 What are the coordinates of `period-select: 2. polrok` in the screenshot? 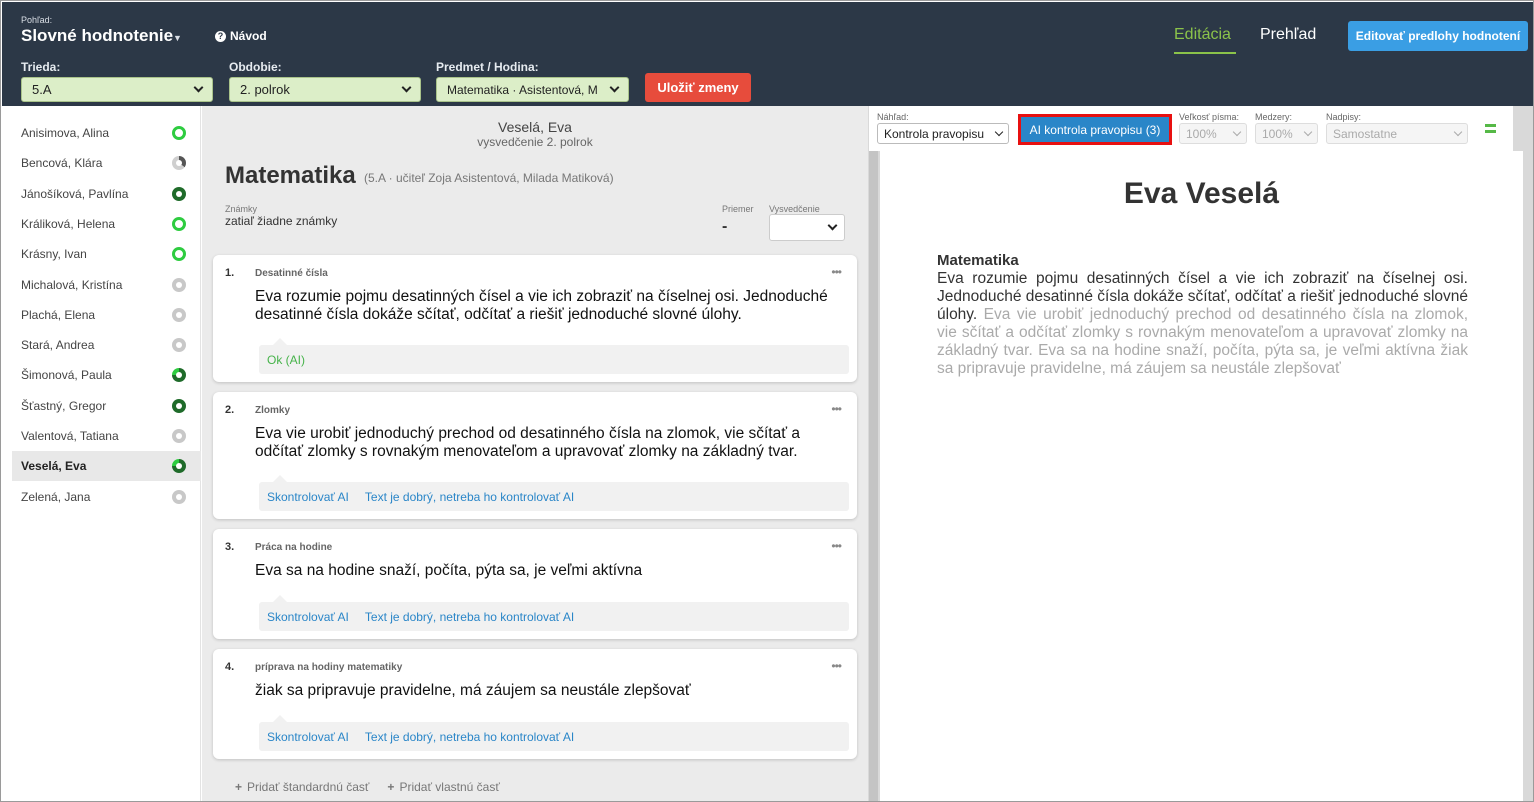 It's located at (325, 89).